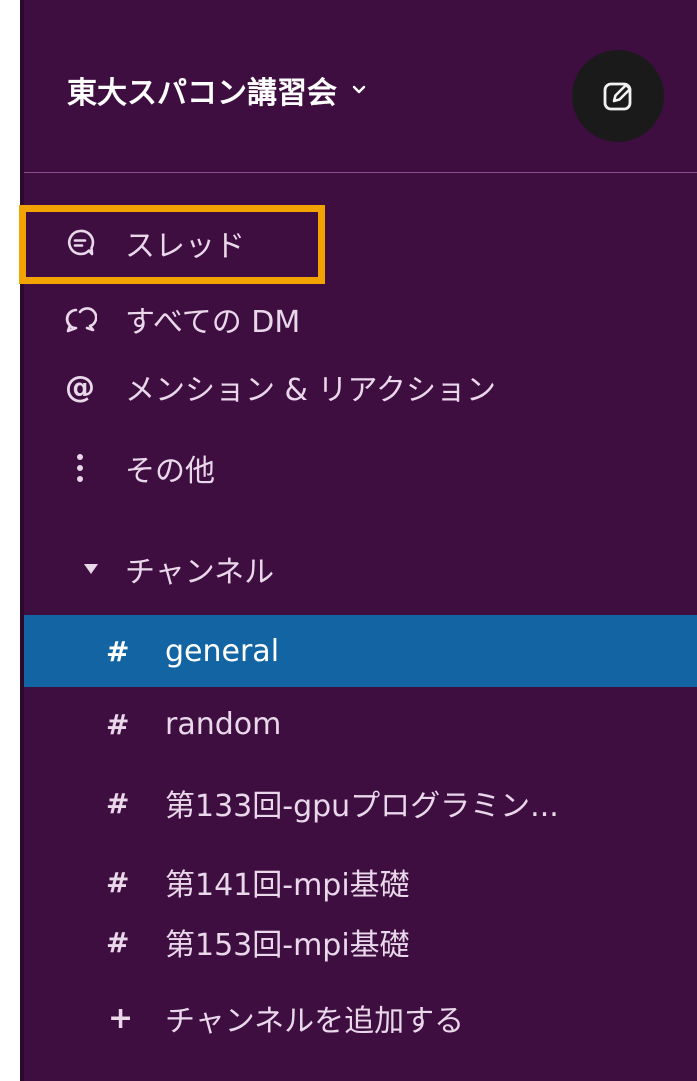 This screenshot has width=697, height=1081. What do you see at coordinates (91, 569) in the screenshot?
I see `caret-down-icon` at bounding box center [91, 569].